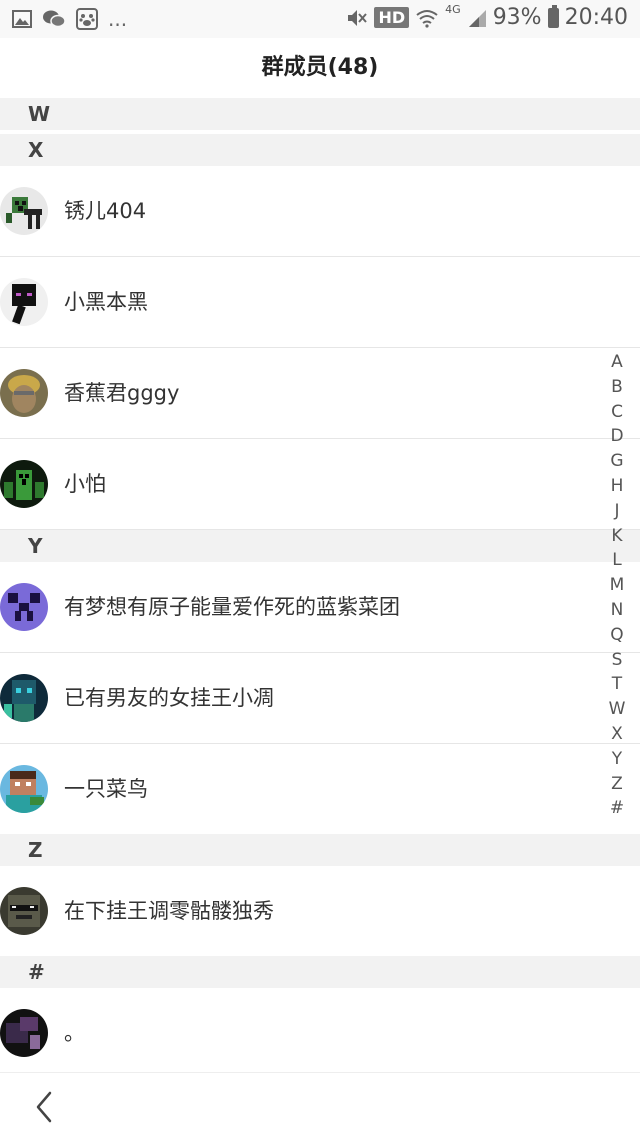 Image resolution: width=640 pixels, height=1139 pixels. I want to click on signal-icon, so click(477, 18).